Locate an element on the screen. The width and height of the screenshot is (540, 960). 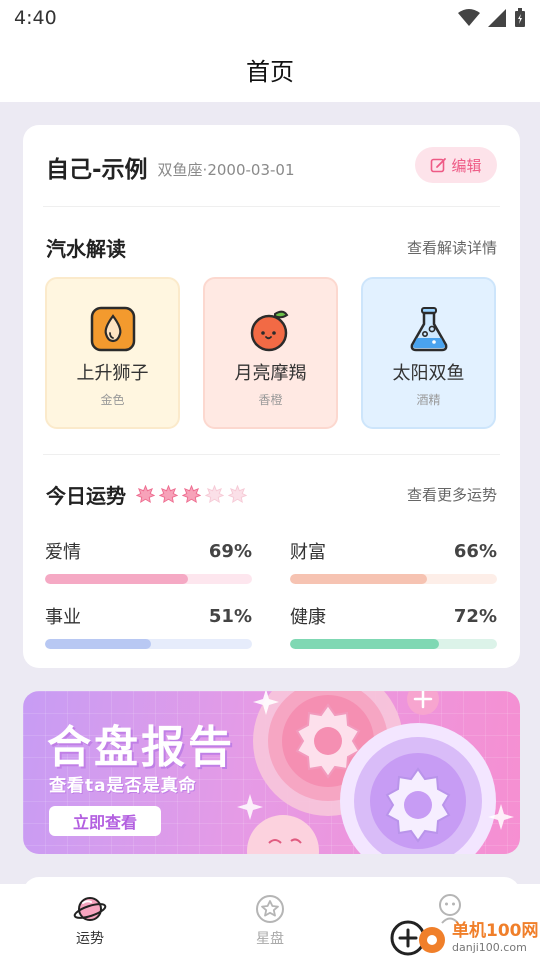
fortune-title-group: 今日运势 is located at coordinates (146, 494).